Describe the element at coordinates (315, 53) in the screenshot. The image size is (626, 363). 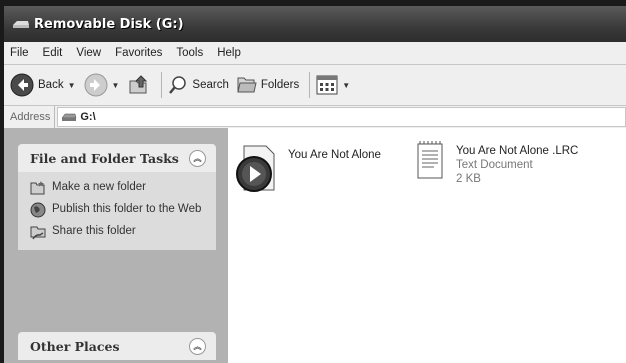
I see `menu-bar: File Edit View Favorites Tools Help` at that location.